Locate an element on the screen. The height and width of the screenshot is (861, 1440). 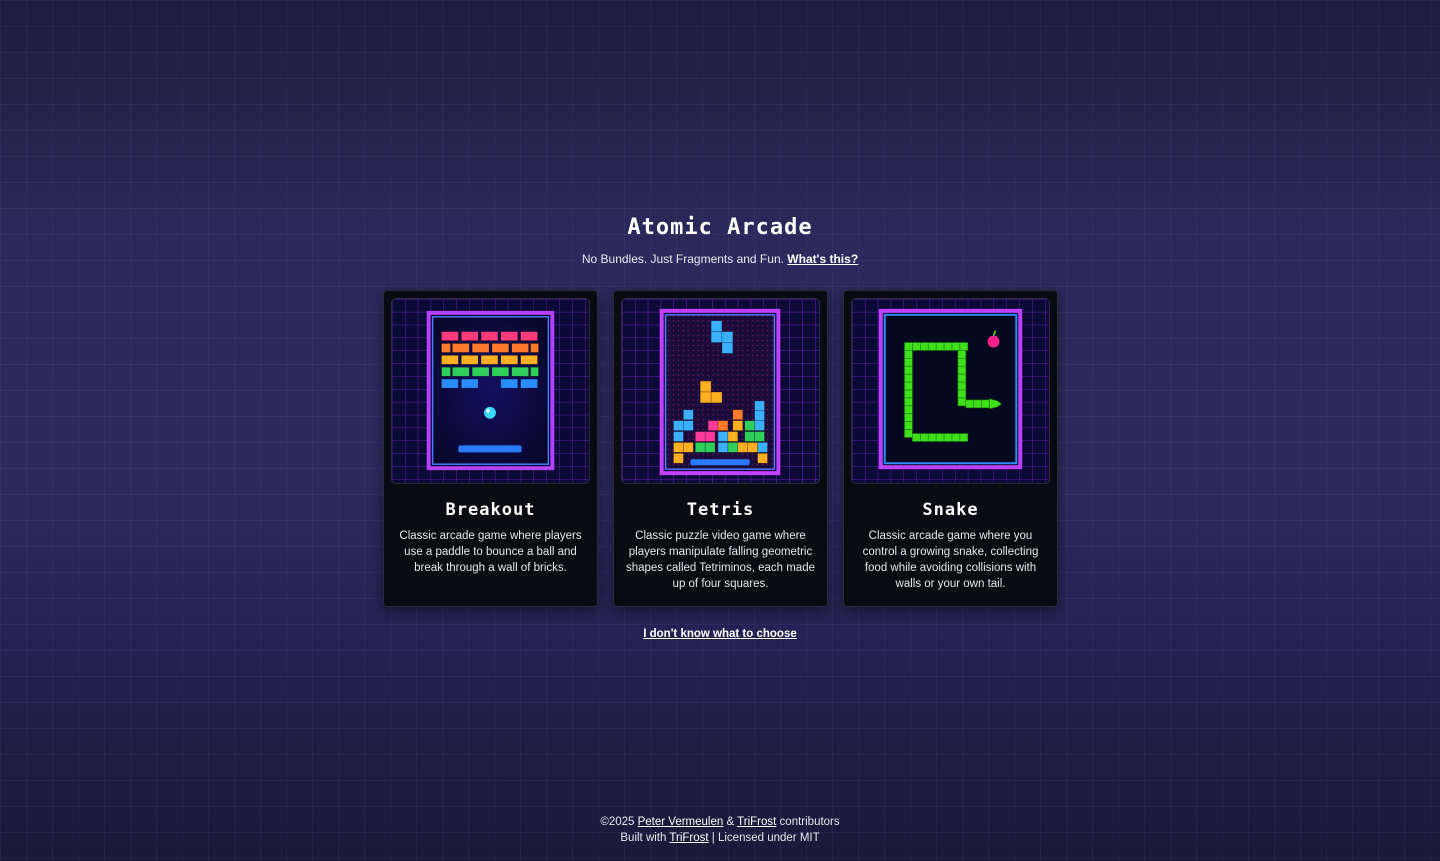
tetris-thumbnail-icon is located at coordinates (720, 391).